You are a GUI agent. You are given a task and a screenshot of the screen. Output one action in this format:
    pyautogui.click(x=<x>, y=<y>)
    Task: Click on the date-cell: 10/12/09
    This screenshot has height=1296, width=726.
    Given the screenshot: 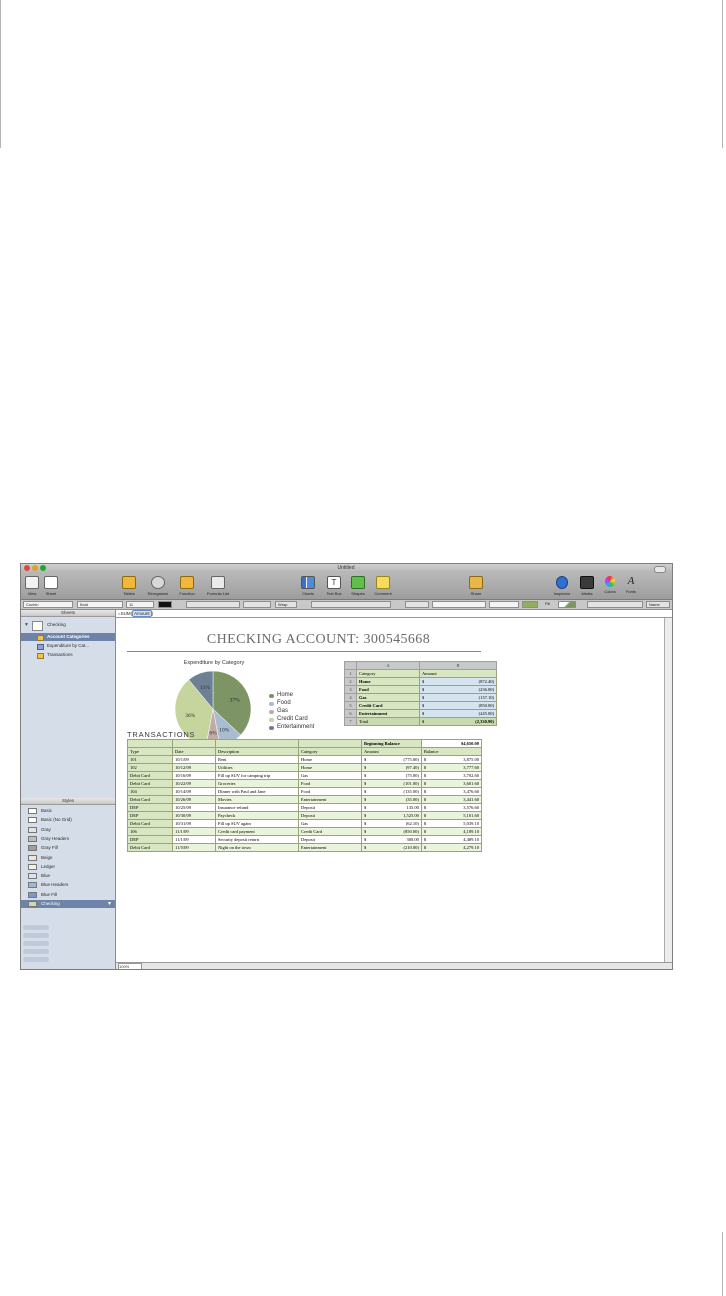 What is the action you would take?
    pyautogui.click(x=194, y=767)
    